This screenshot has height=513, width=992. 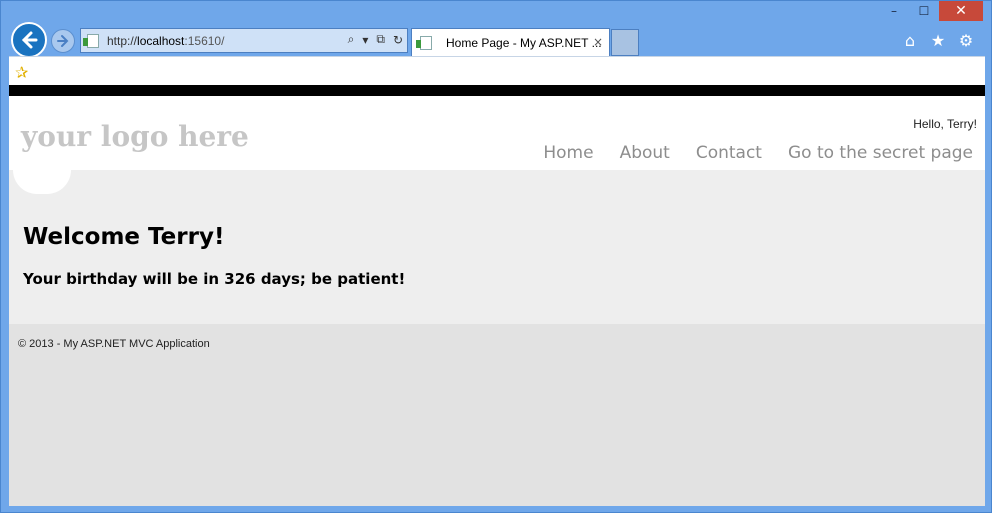 What do you see at coordinates (365, 40) in the screenshot?
I see `dropdown-icon: ▾` at bounding box center [365, 40].